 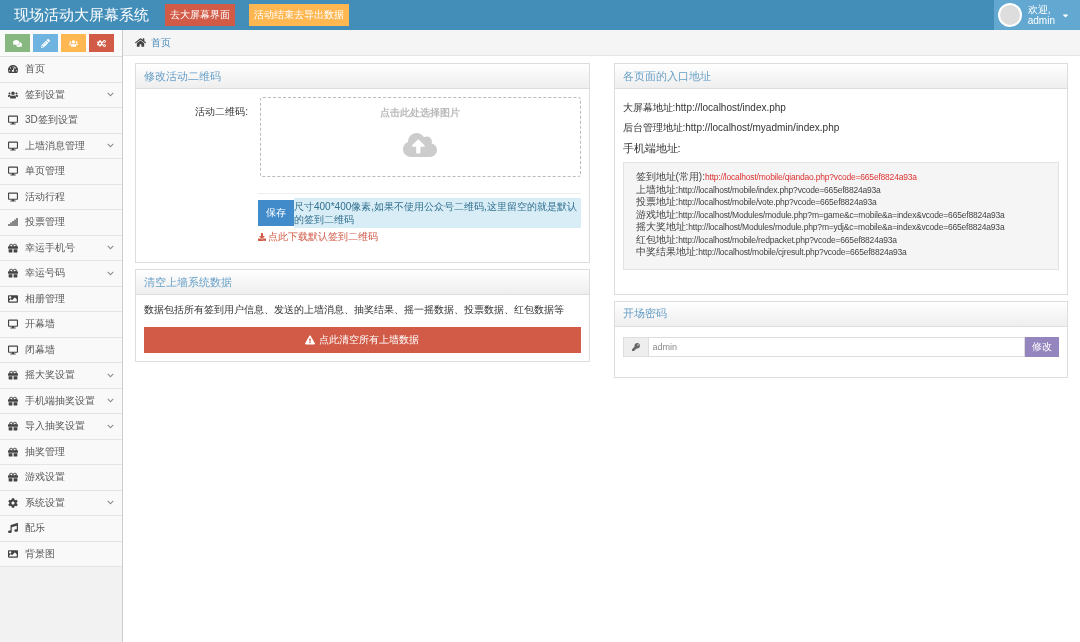 What do you see at coordinates (61, 121) in the screenshot?
I see `sidebar-item: 3D签到设置` at bounding box center [61, 121].